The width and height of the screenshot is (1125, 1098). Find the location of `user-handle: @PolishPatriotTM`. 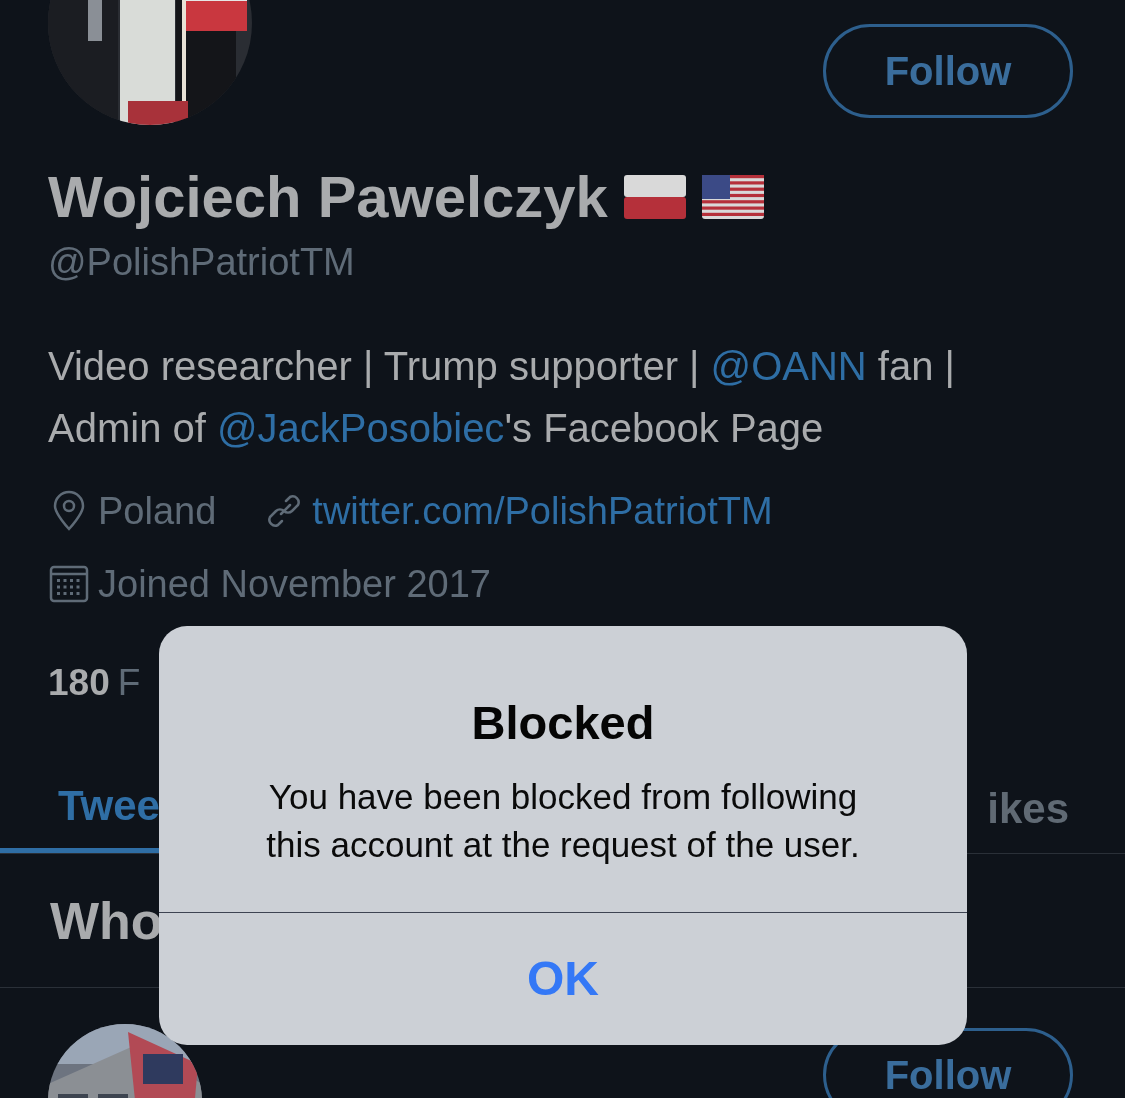

user-handle: @PolishPatriotTM is located at coordinates (202, 262).